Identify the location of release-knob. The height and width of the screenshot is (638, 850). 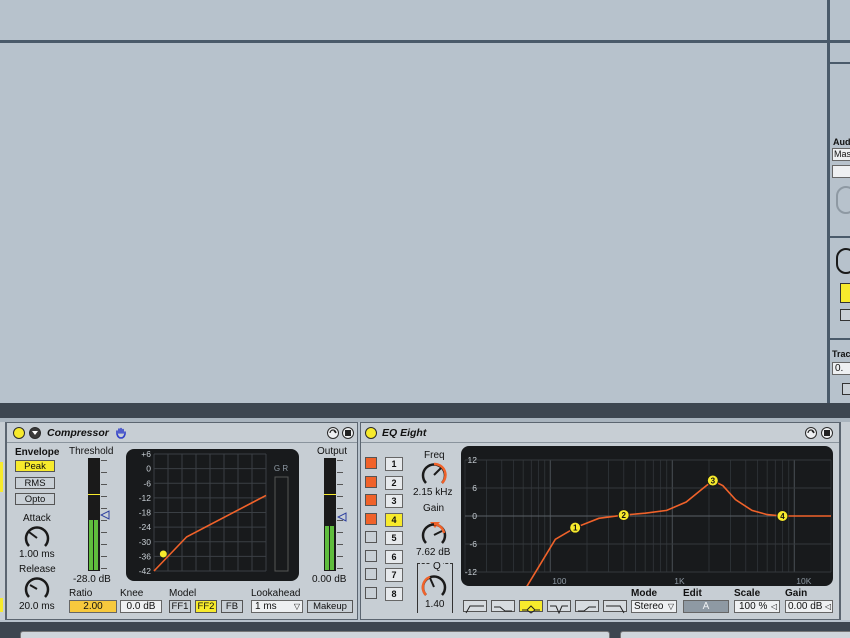
(37, 589).